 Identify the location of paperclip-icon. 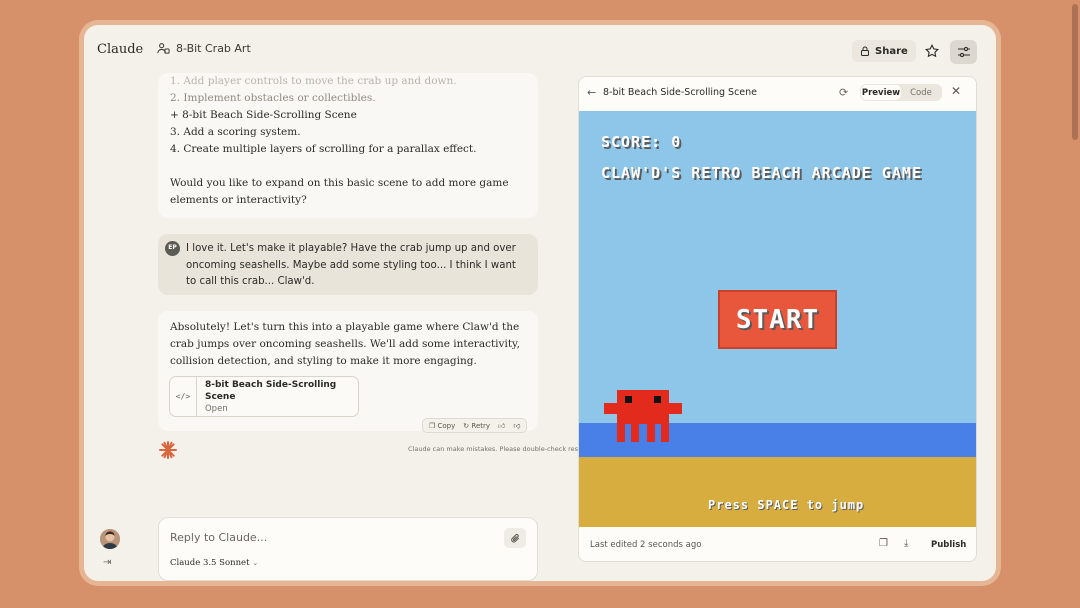
(514, 537).